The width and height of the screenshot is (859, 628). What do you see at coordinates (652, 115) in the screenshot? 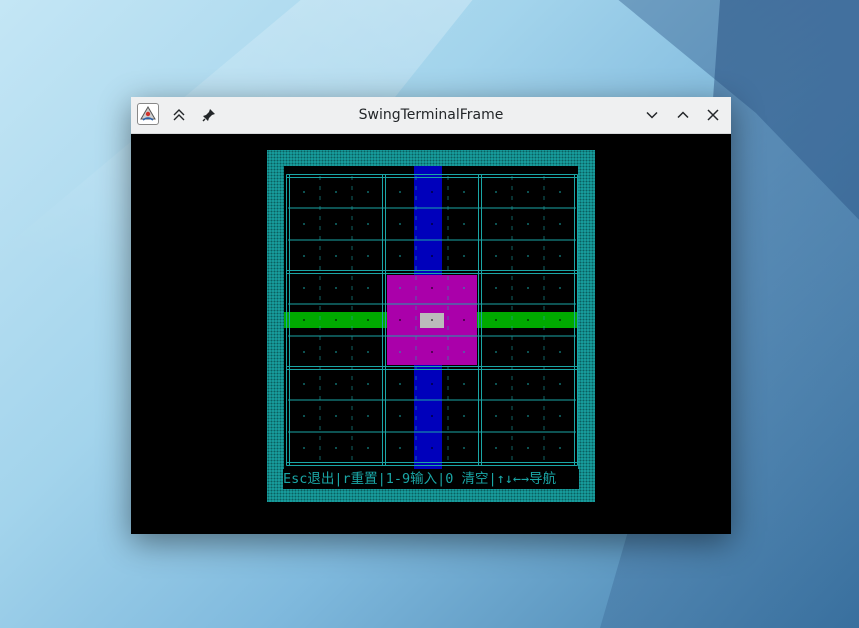
I see `minimize-icon` at bounding box center [652, 115].